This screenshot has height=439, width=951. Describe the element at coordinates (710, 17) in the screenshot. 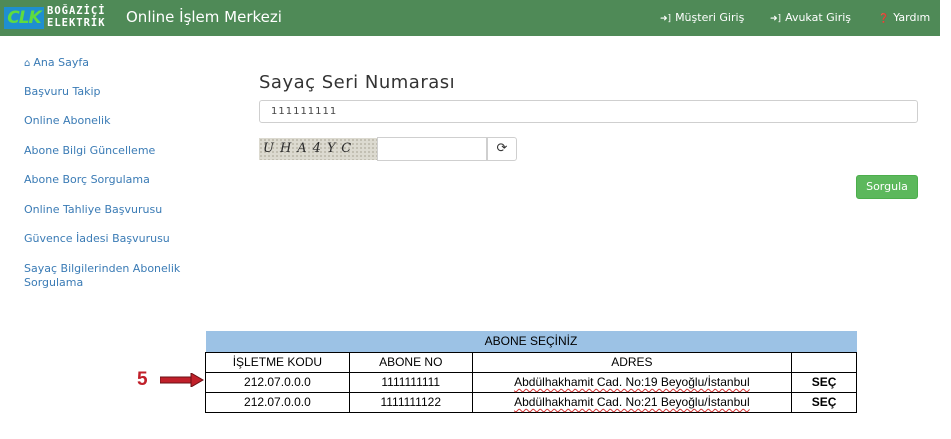

I see `nav-customer-login-label: Müşteri Giriş` at that location.